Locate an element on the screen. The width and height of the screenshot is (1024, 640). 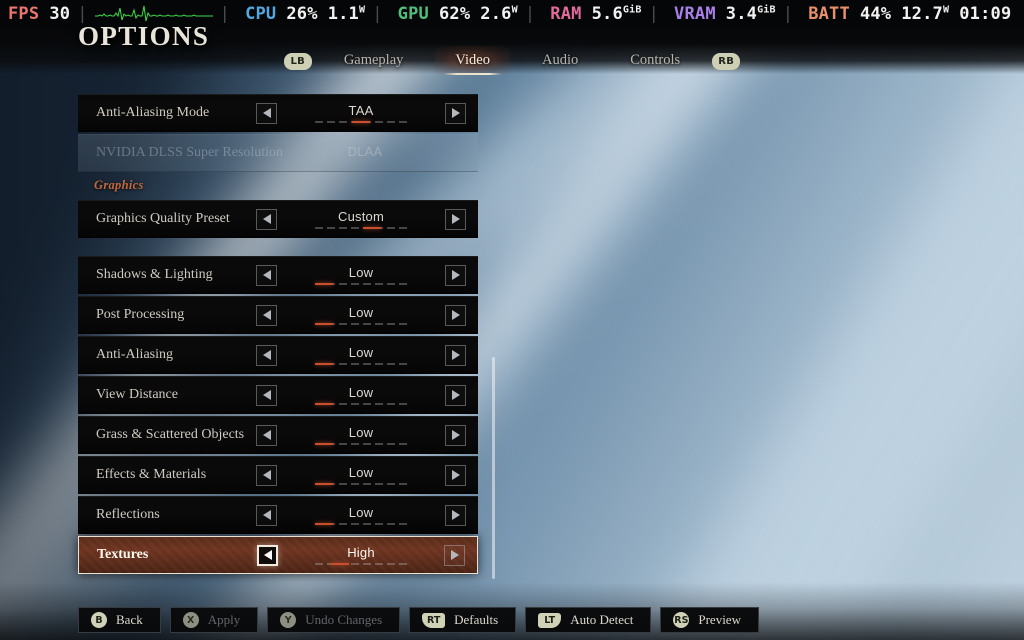
auto-detect-button: LT Auto Detect is located at coordinates (588, 620).